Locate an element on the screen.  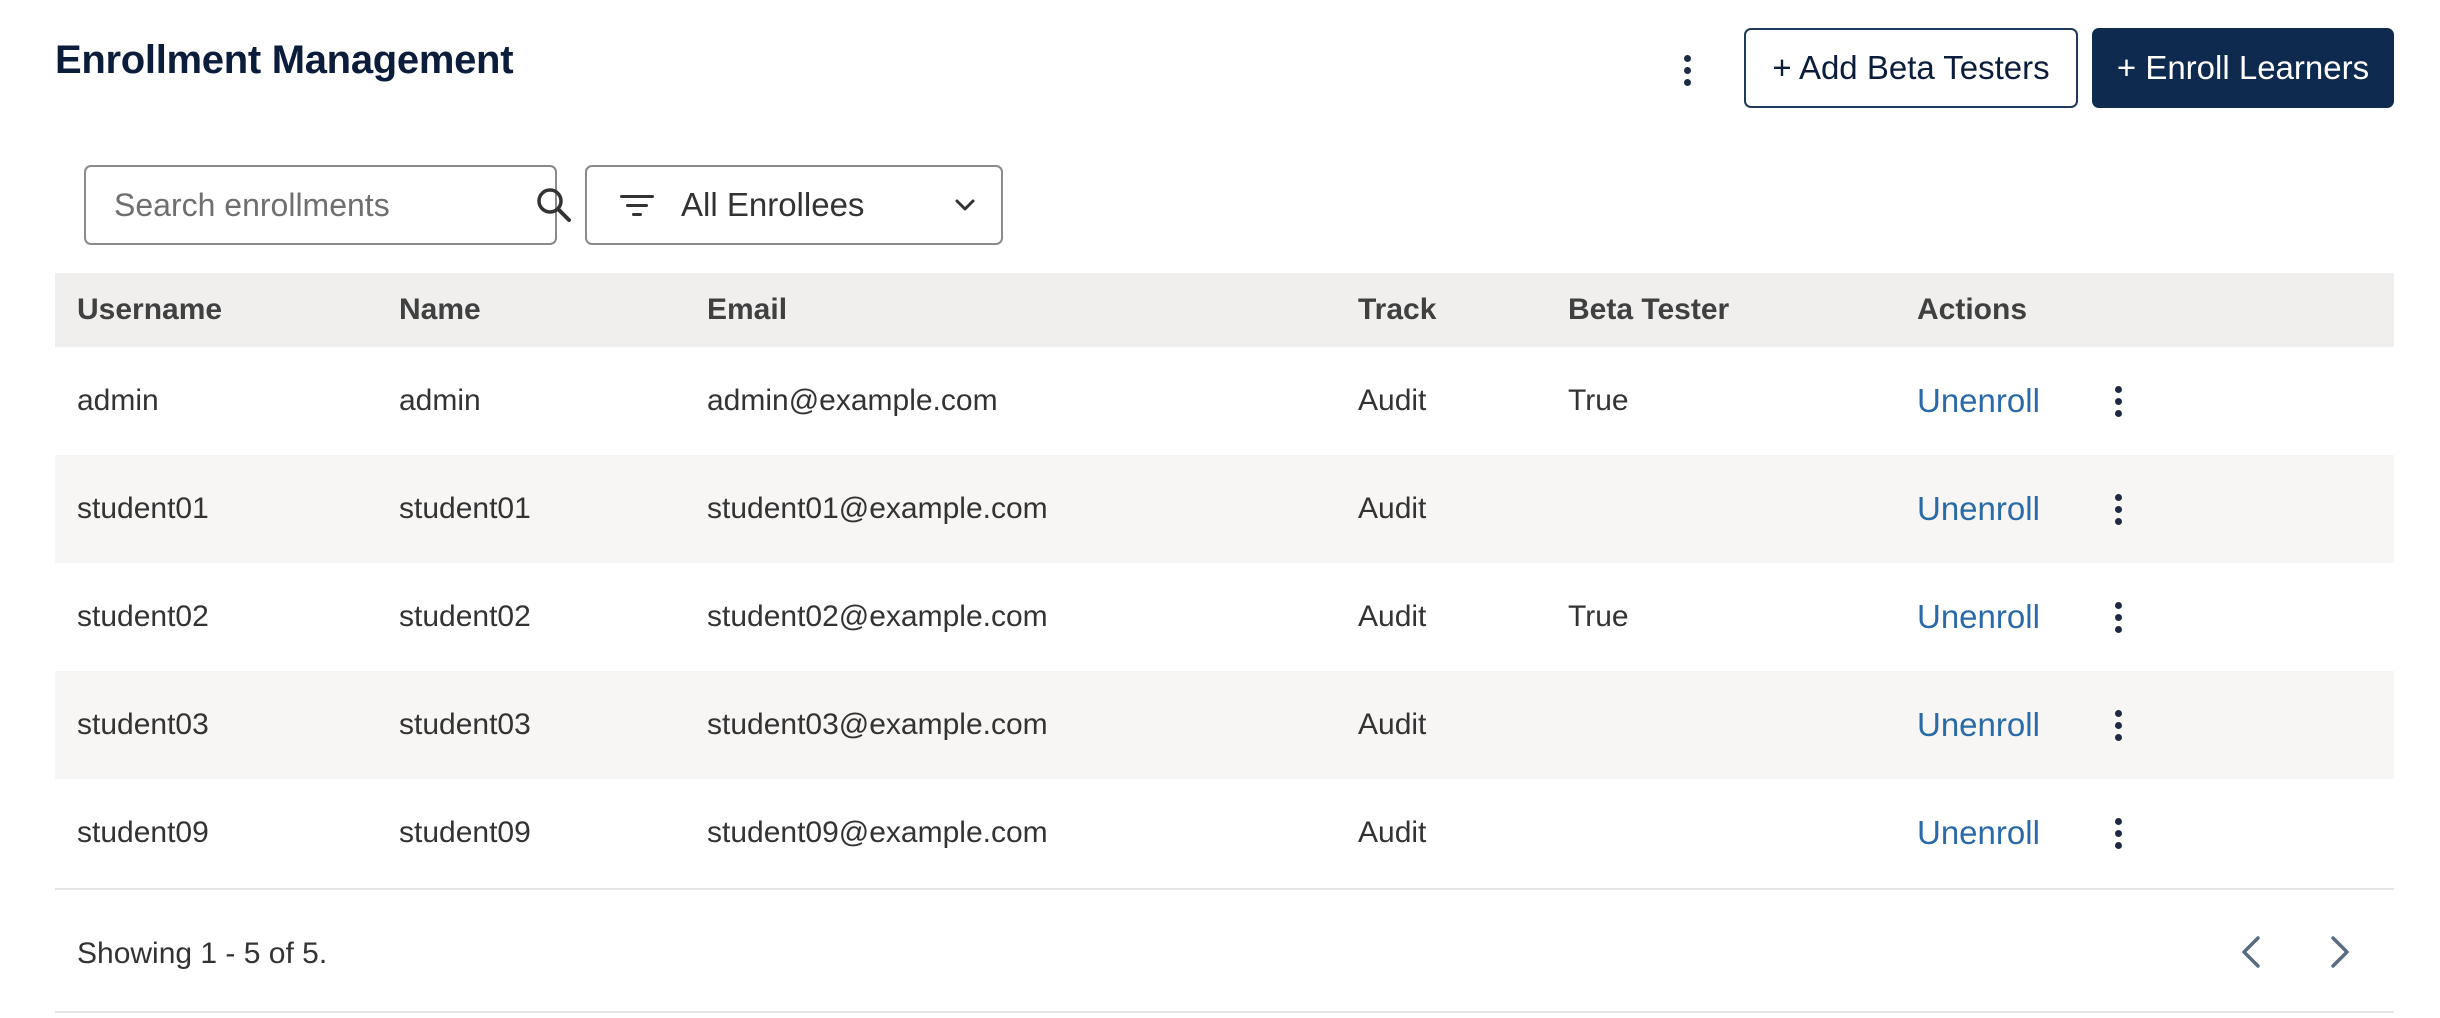
filter-selected-value: All Enrollees is located at coordinates (773, 204).